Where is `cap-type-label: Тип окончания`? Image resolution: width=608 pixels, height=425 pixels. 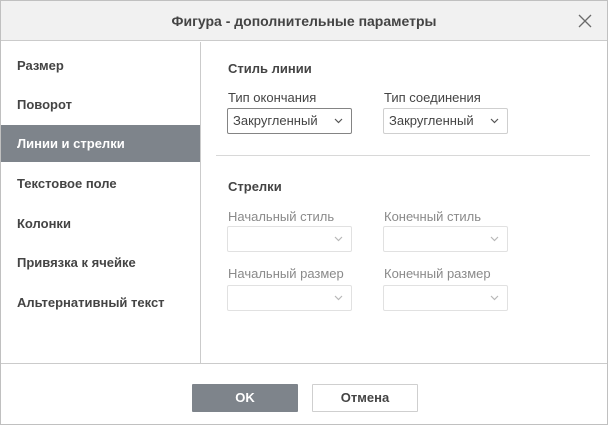 cap-type-label: Тип окончания is located at coordinates (272, 97).